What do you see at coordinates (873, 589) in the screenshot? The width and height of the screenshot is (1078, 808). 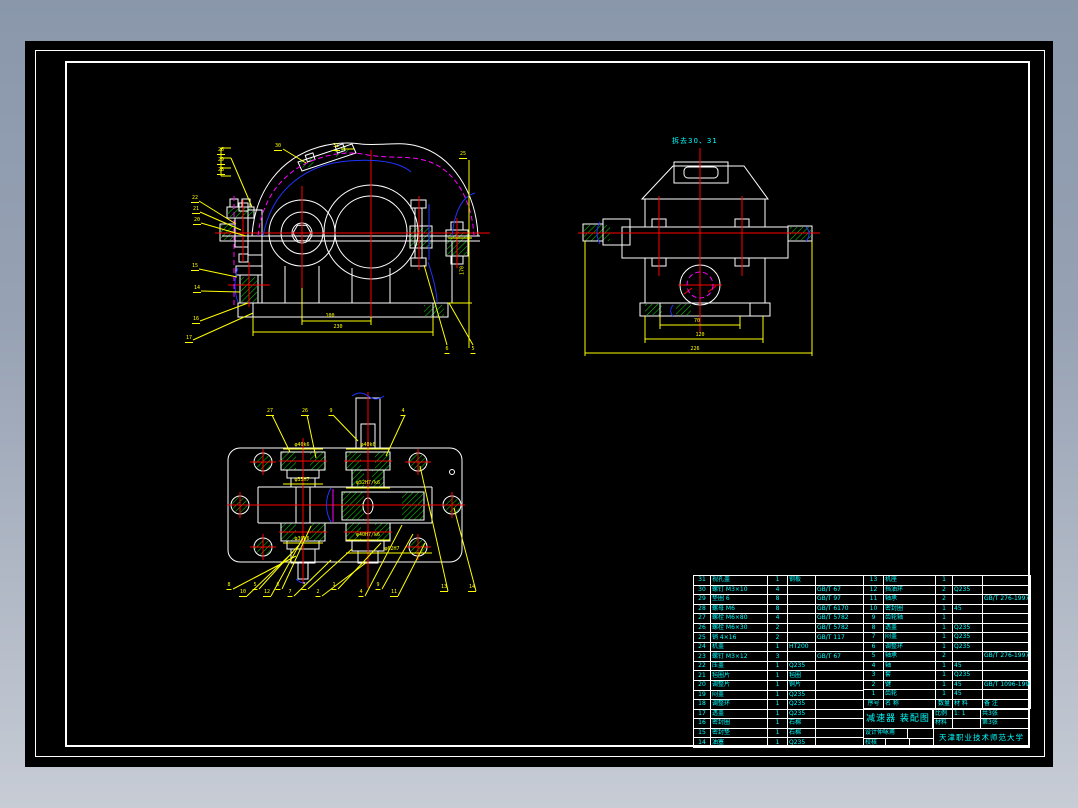 I see `bom-cell: 12` at bounding box center [873, 589].